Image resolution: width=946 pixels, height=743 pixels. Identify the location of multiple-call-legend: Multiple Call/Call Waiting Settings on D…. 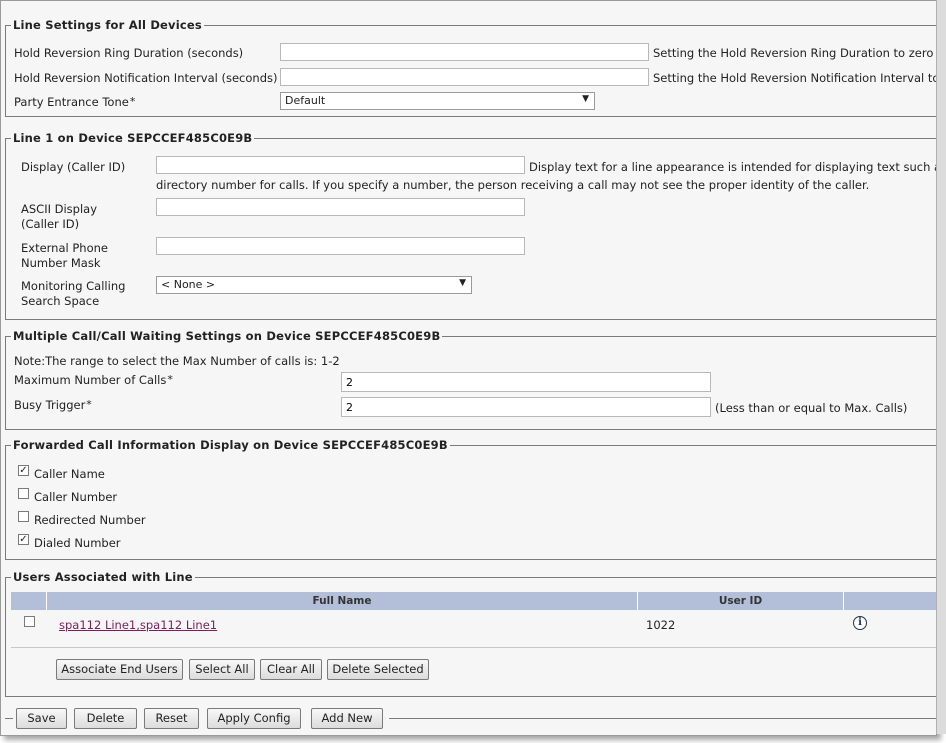
(227, 336).